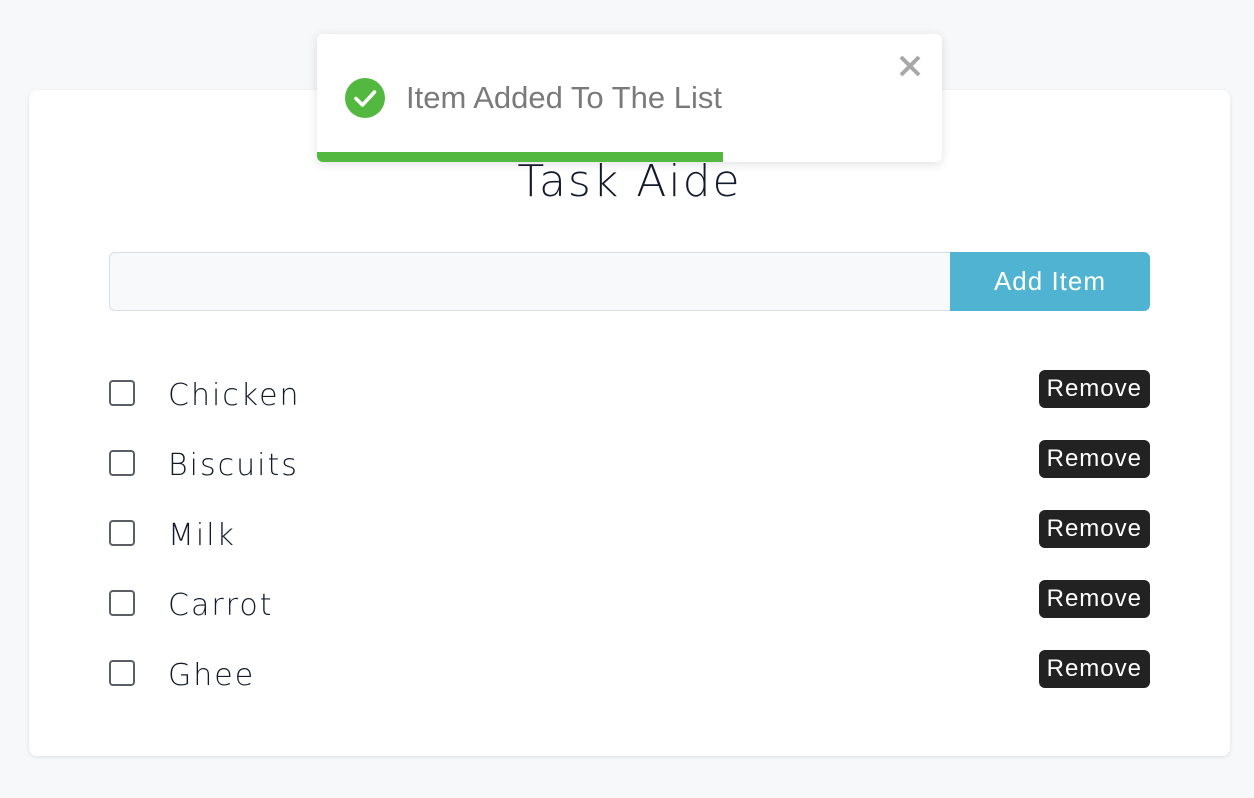  I want to click on task-label: Biscuits, so click(233, 465).